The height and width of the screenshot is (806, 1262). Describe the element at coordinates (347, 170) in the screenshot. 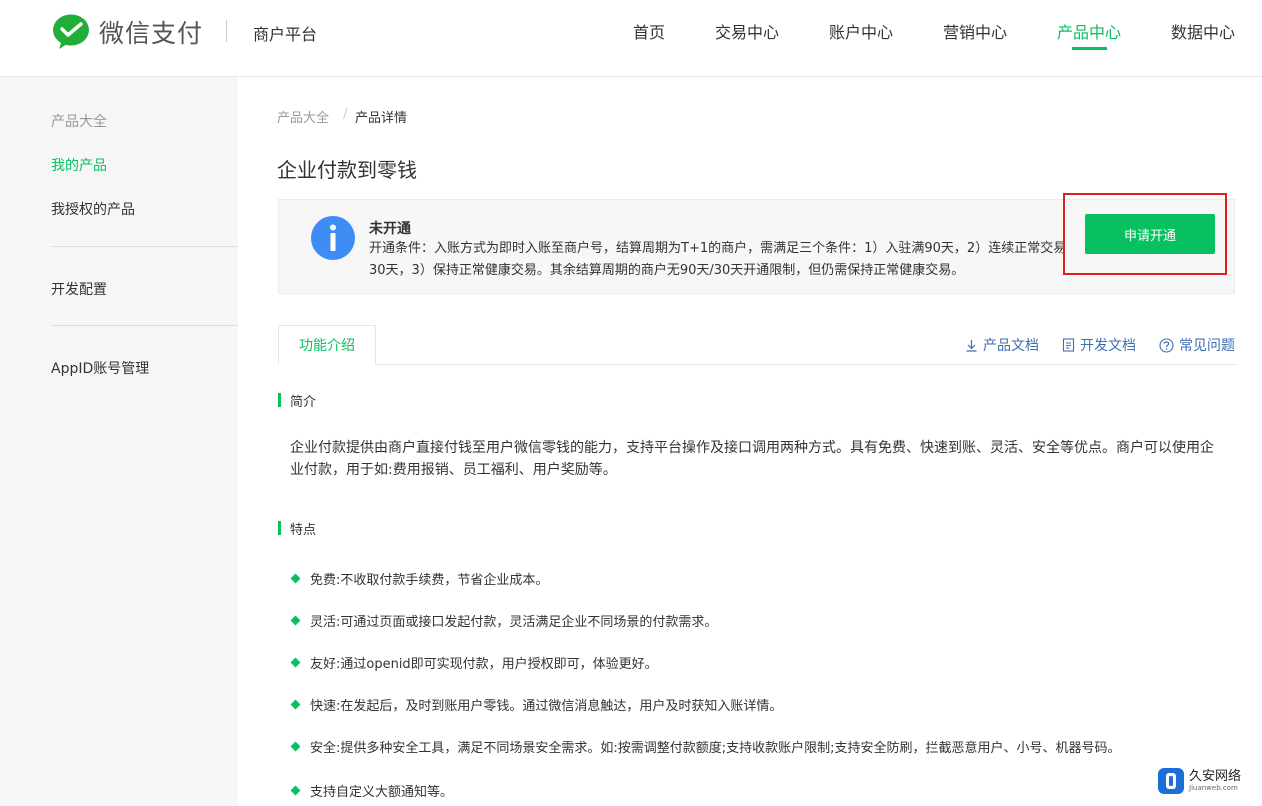

I see `page-title: 企业付款到零钱` at that location.